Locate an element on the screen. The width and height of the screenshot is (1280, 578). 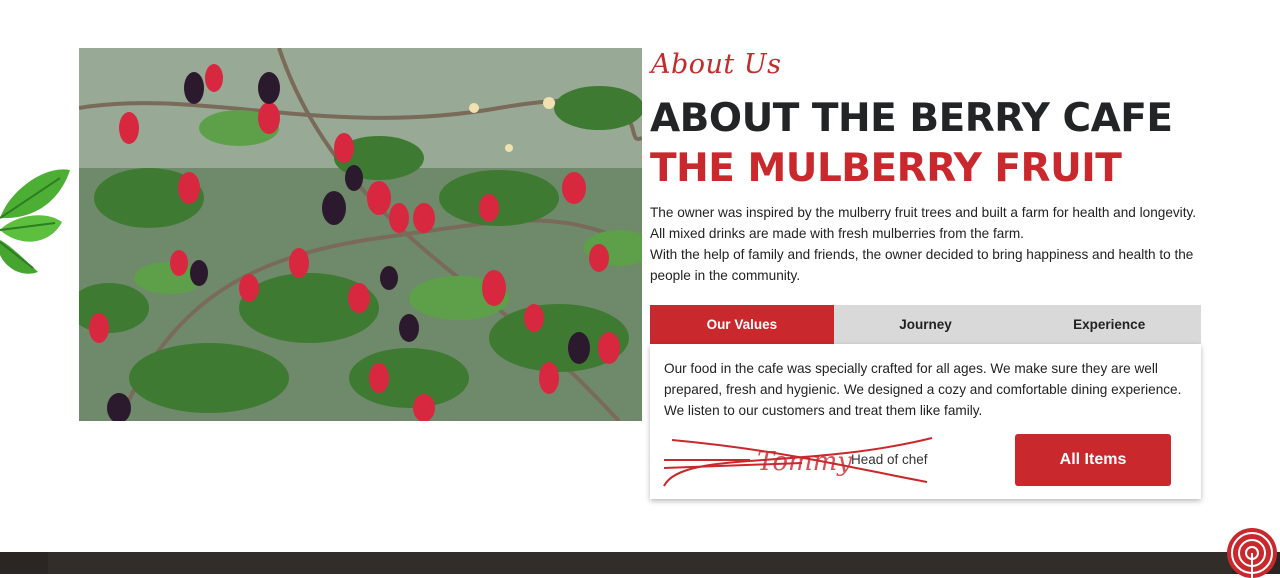
sub-heading: THE MULBERRY FRUIT is located at coordinates (886, 168).